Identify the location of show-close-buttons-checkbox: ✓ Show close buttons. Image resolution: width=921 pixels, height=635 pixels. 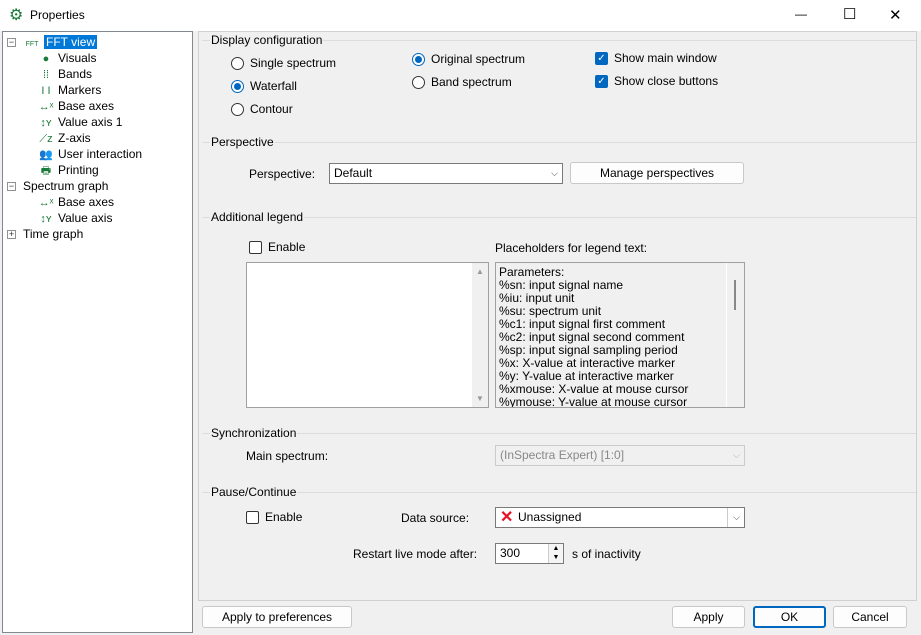
(656, 81).